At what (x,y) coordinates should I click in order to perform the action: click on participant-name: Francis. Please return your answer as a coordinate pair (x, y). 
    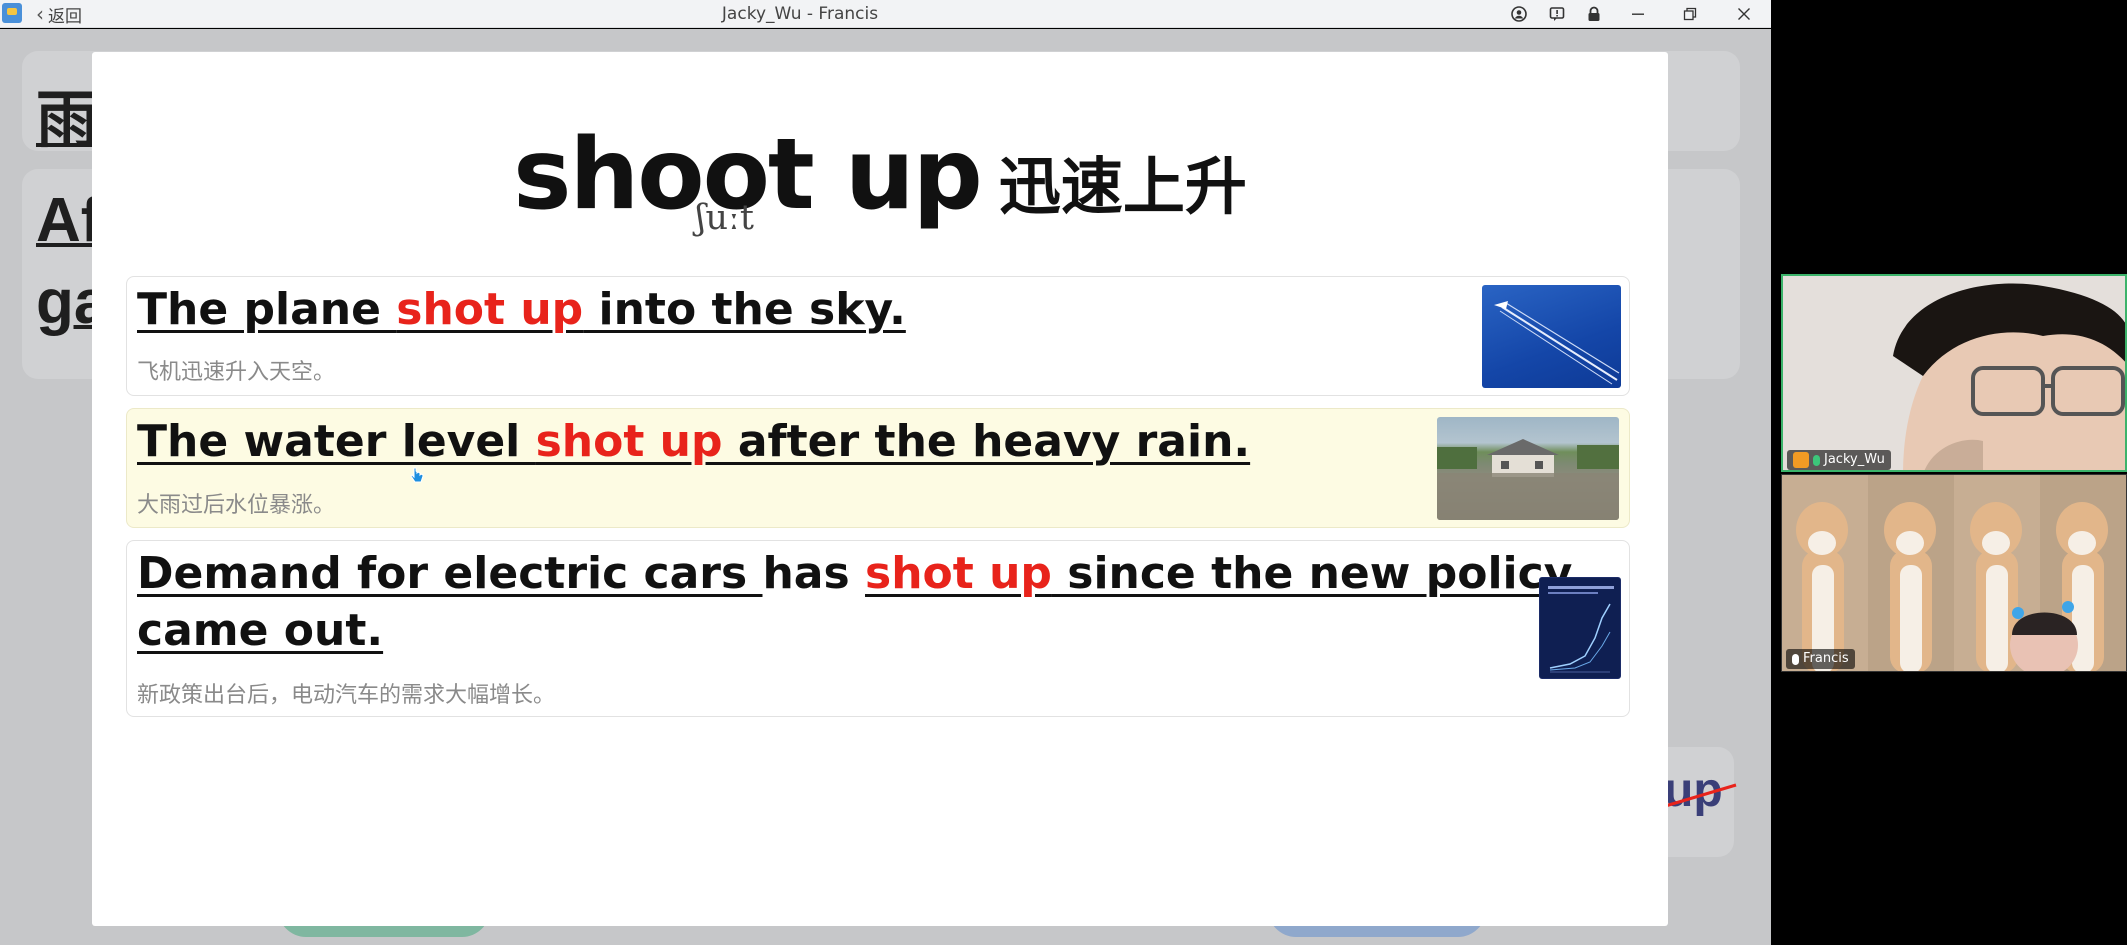
    Looking at the image, I should click on (1826, 658).